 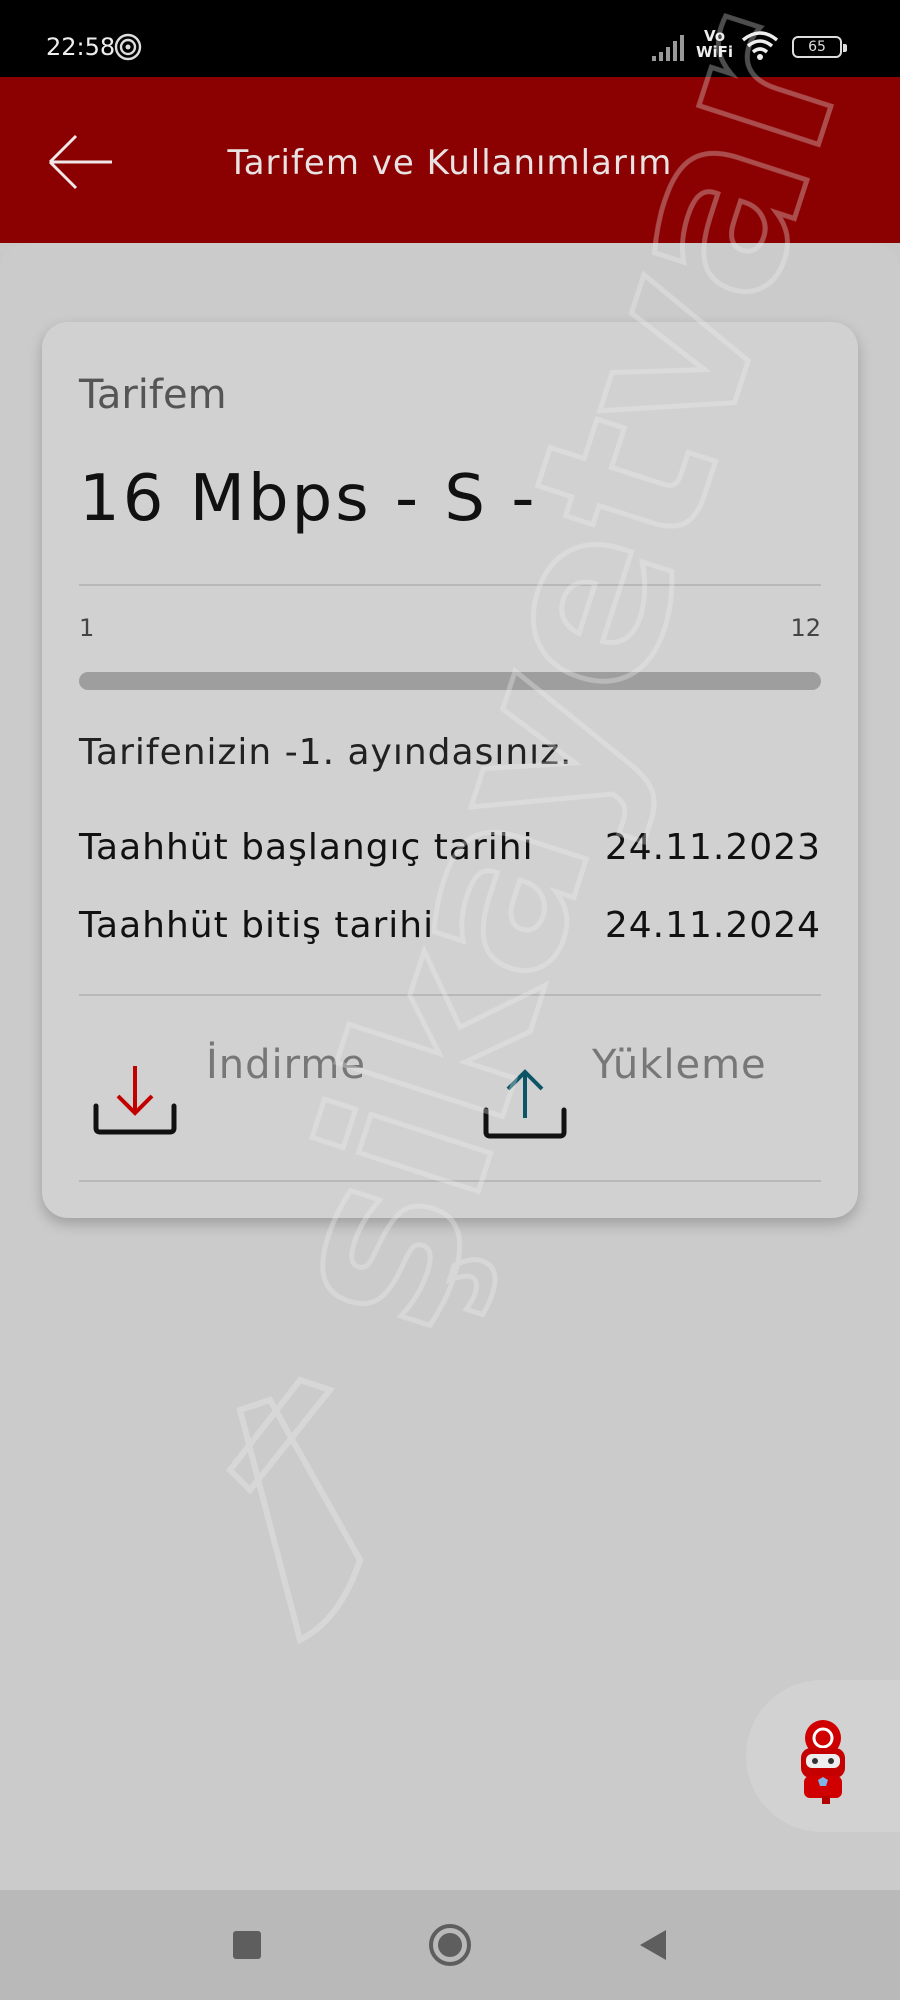 What do you see at coordinates (805, 628) in the screenshot?
I see `month-end-label: 12` at bounding box center [805, 628].